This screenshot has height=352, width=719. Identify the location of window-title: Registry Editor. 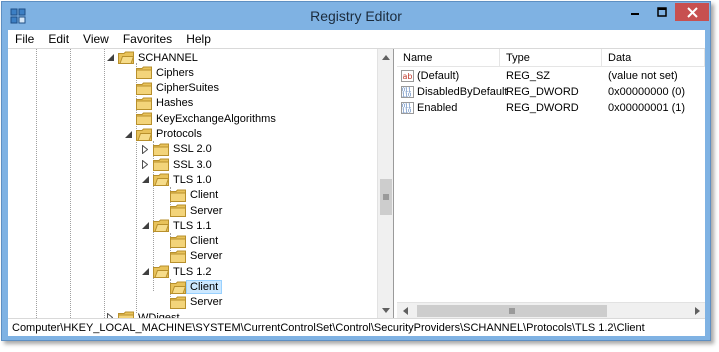
(356, 16).